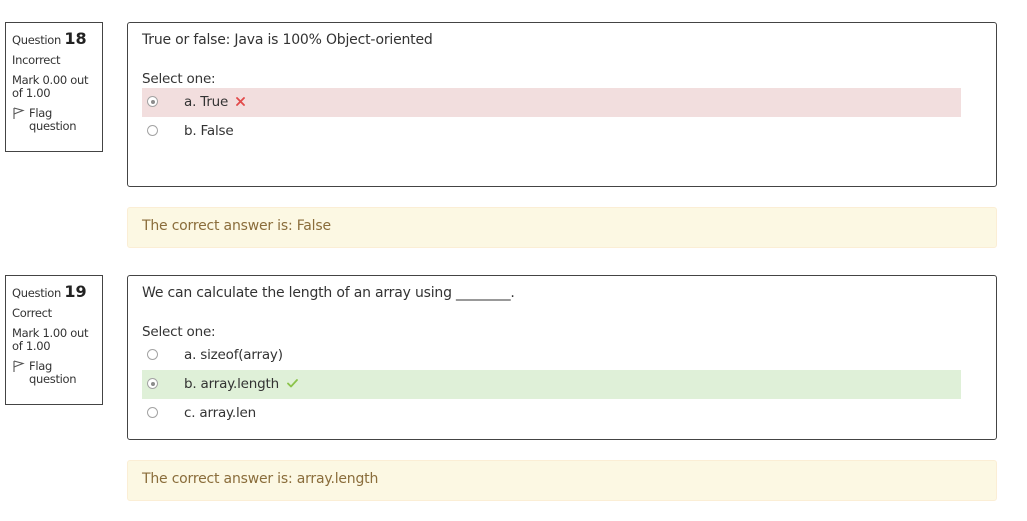  I want to click on question-number: 19, so click(75, 291).